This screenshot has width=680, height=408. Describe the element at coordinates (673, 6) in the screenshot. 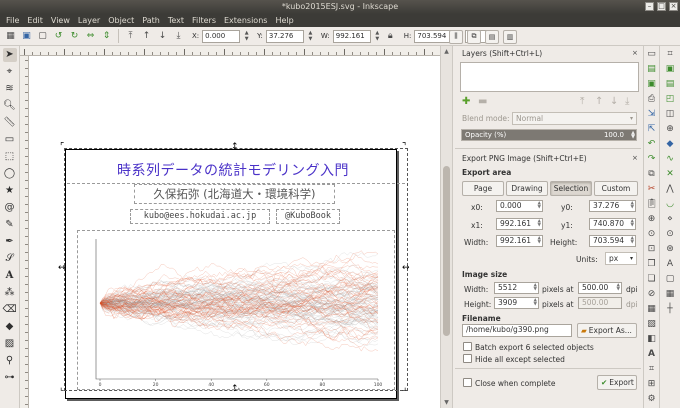

I see `close-window-button: ×` at that location.